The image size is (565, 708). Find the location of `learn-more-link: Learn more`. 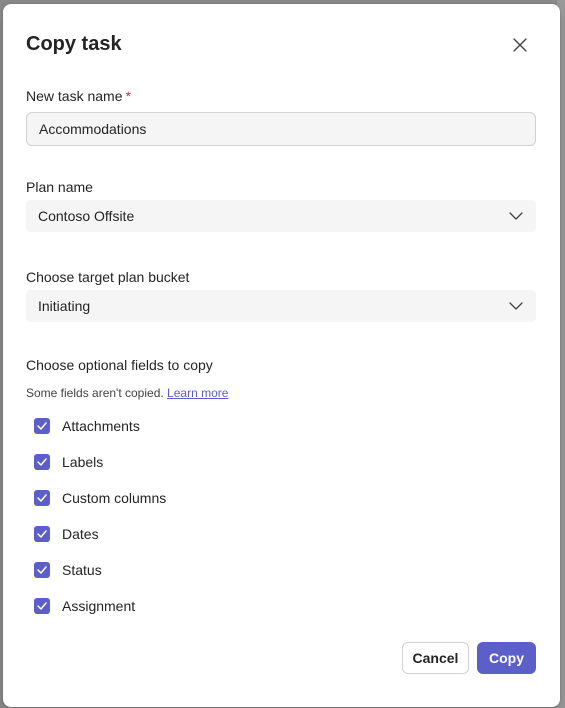

learn-more-link: Learn more is located at coordinates (197, 393).